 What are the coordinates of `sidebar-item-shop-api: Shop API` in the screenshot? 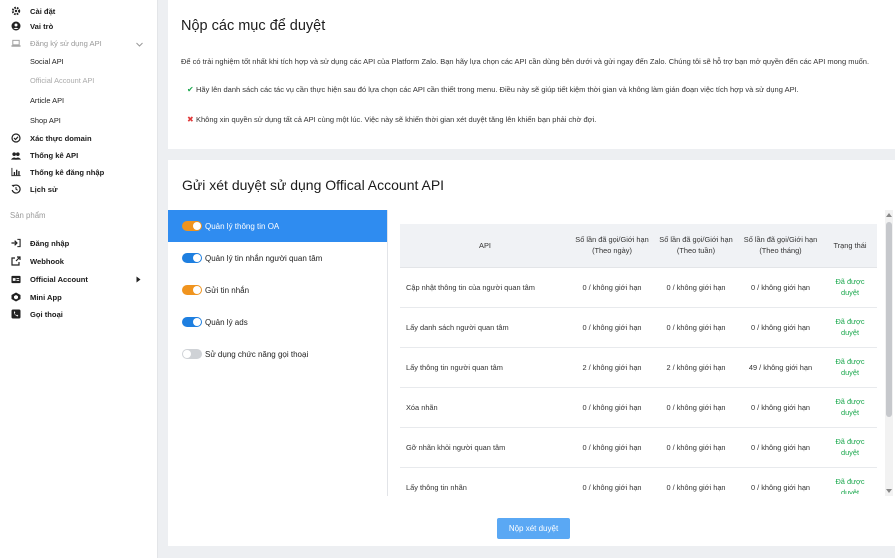 It's located at (78, 120).